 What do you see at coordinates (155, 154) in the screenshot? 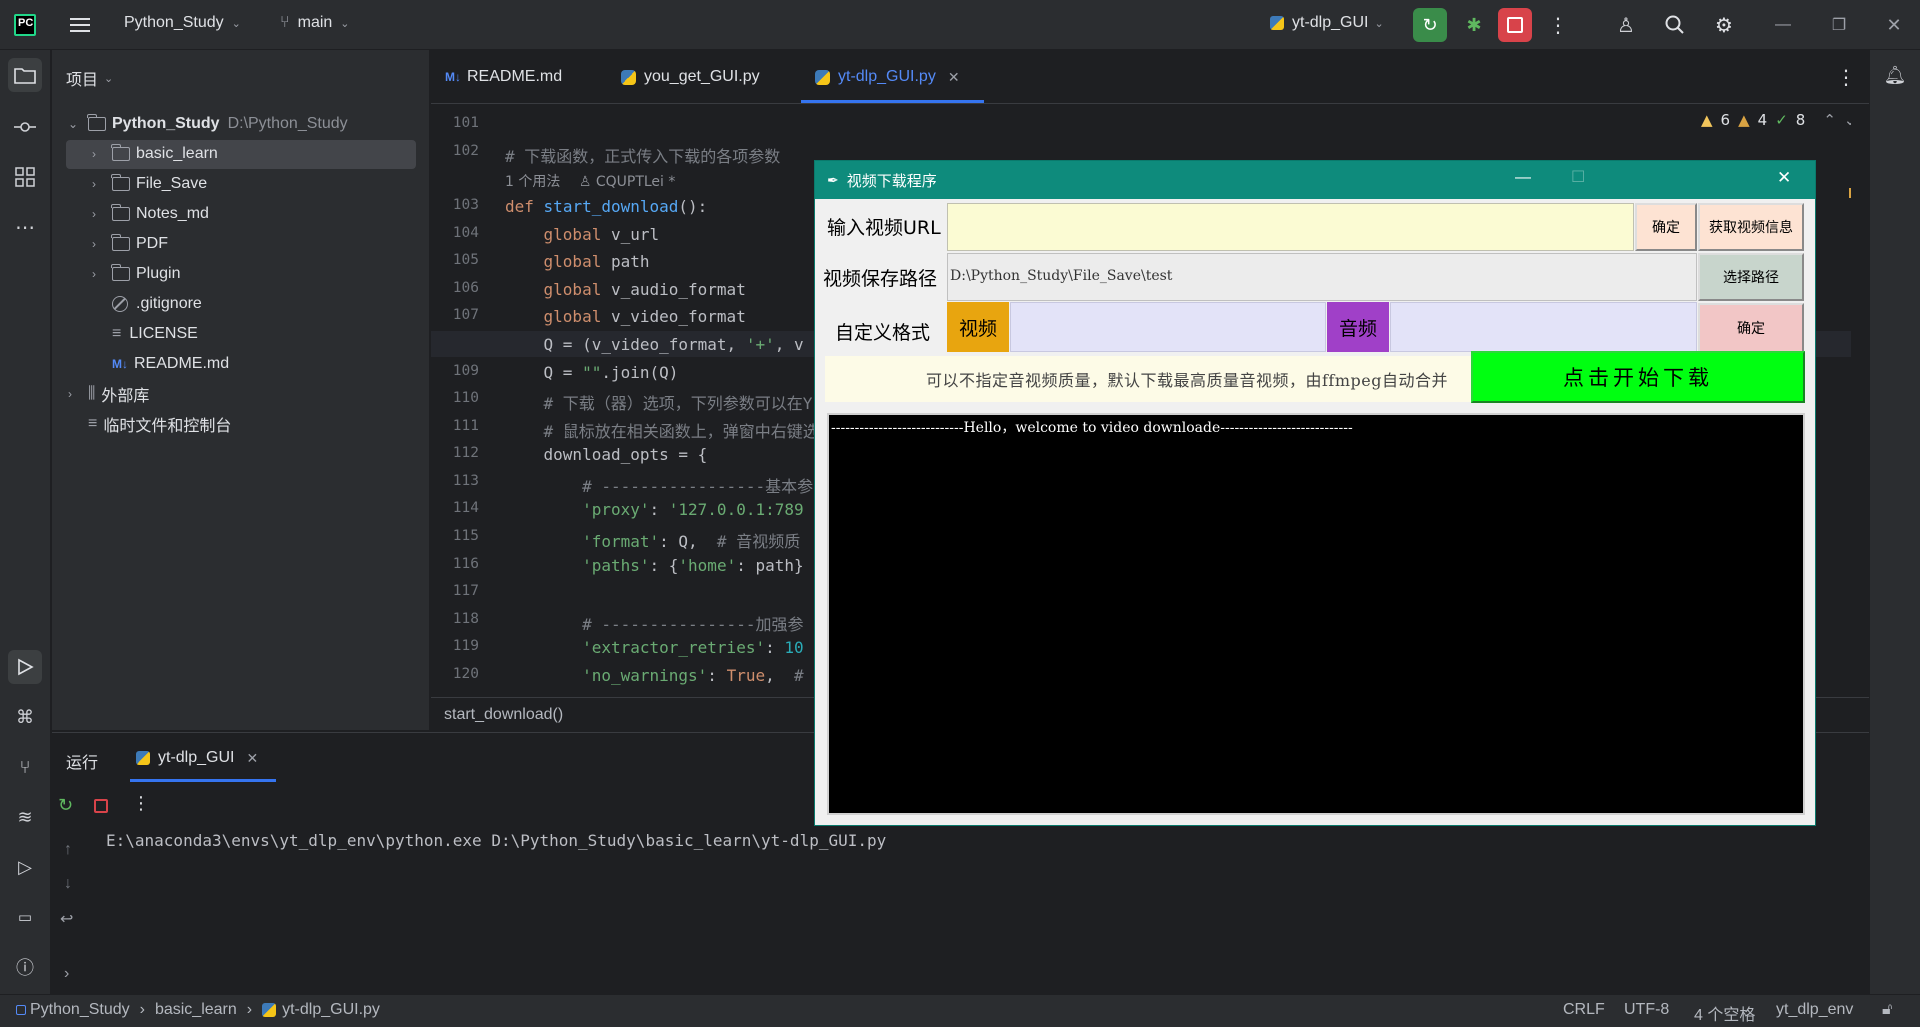
I see `tree-item-basic-learn: › basic_learn` at bounding box center [155, 154].